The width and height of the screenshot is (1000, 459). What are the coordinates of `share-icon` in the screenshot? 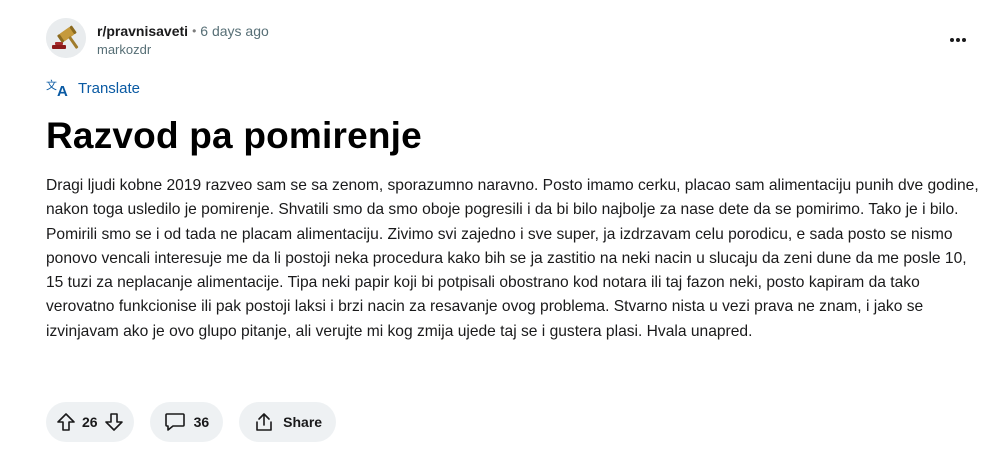 It's located at (264, 422).